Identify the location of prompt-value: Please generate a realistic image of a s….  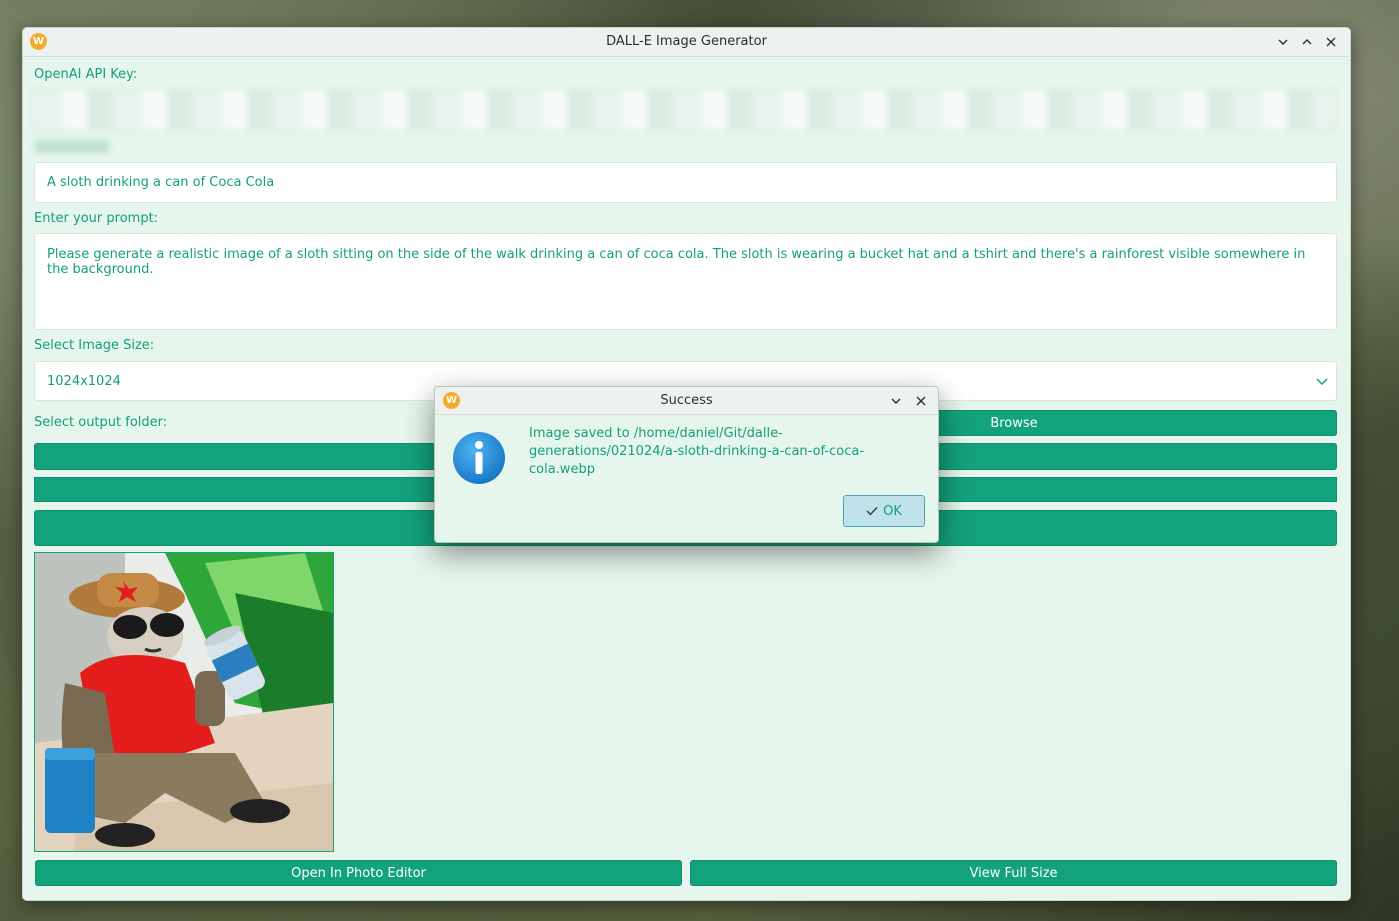
(676, 262).